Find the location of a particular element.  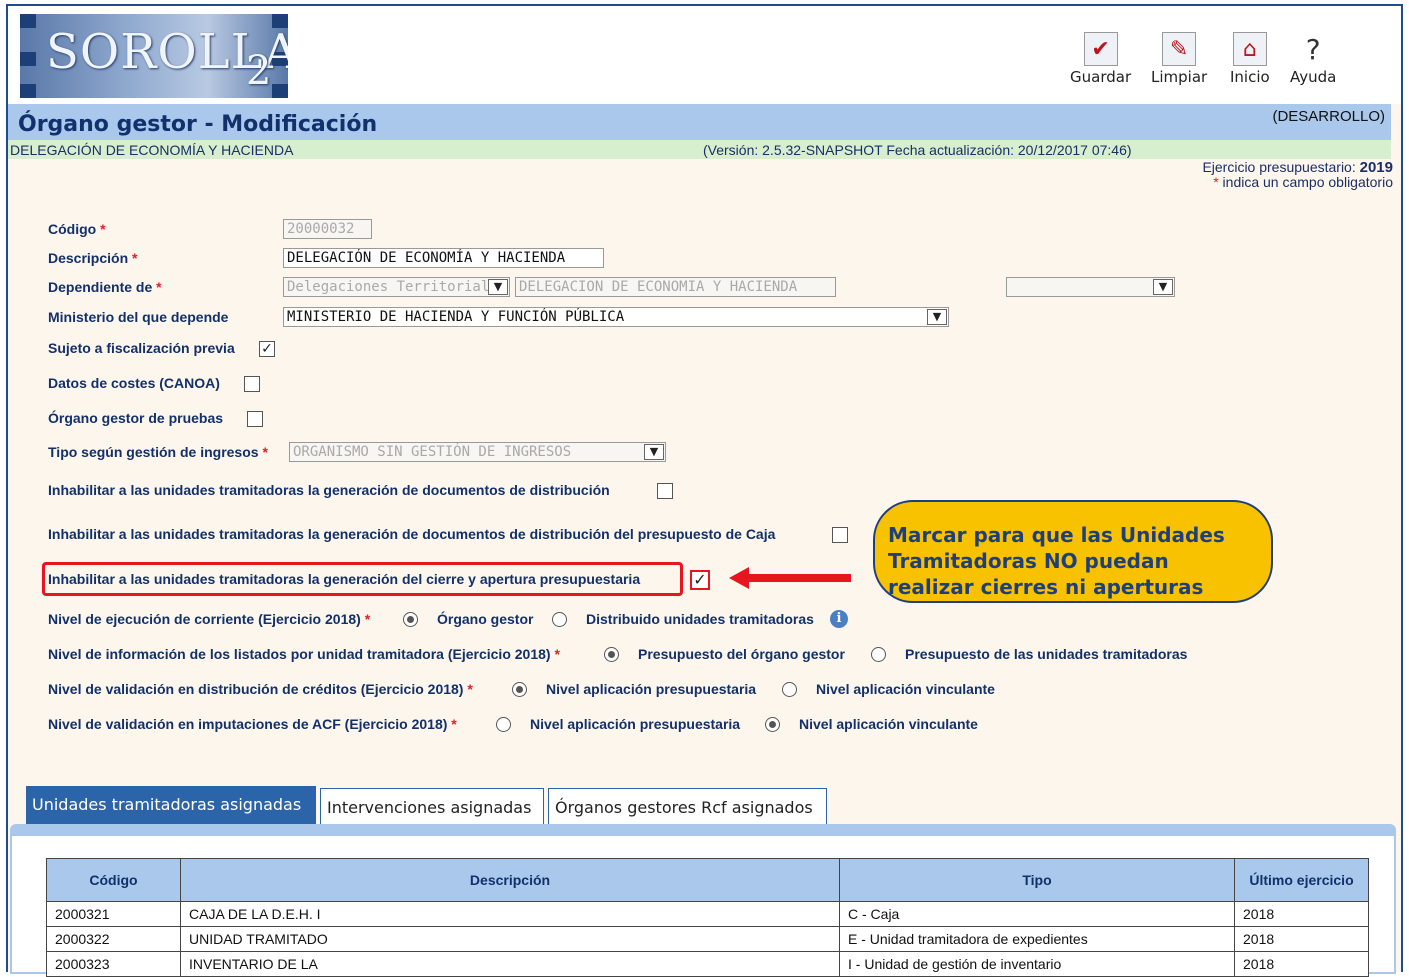

table-header-row: Código Descripción Tipo Último ejercicio is located at coordinates (707, 880).